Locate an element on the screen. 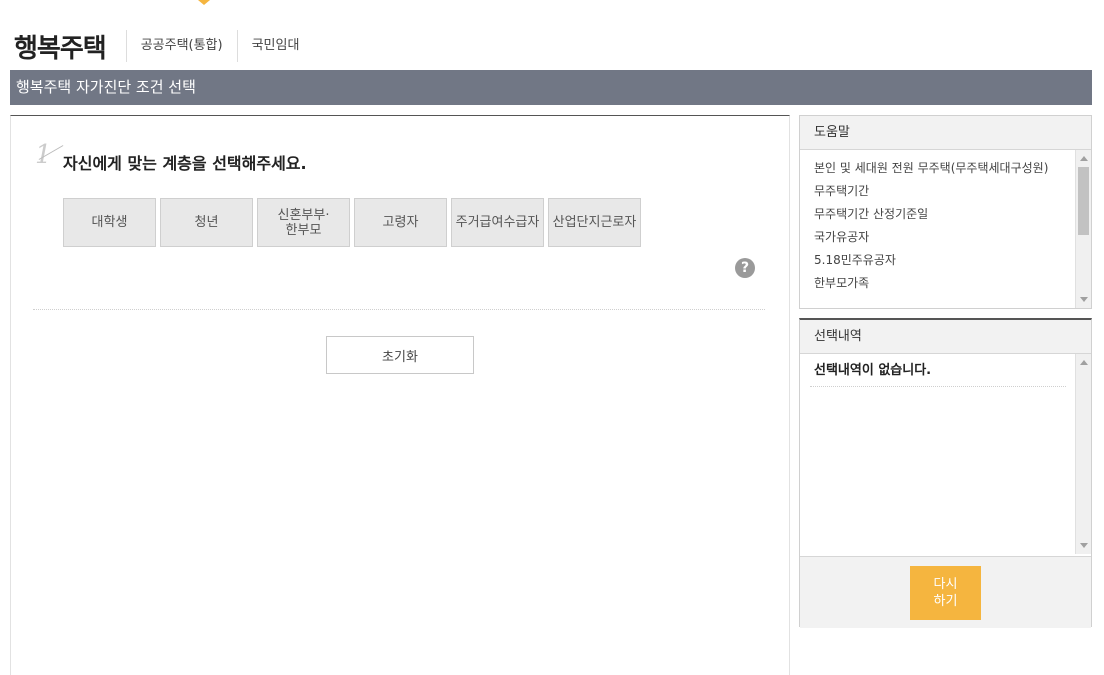  help-panel-title: 도움말 is located at coordinates (945, 133).